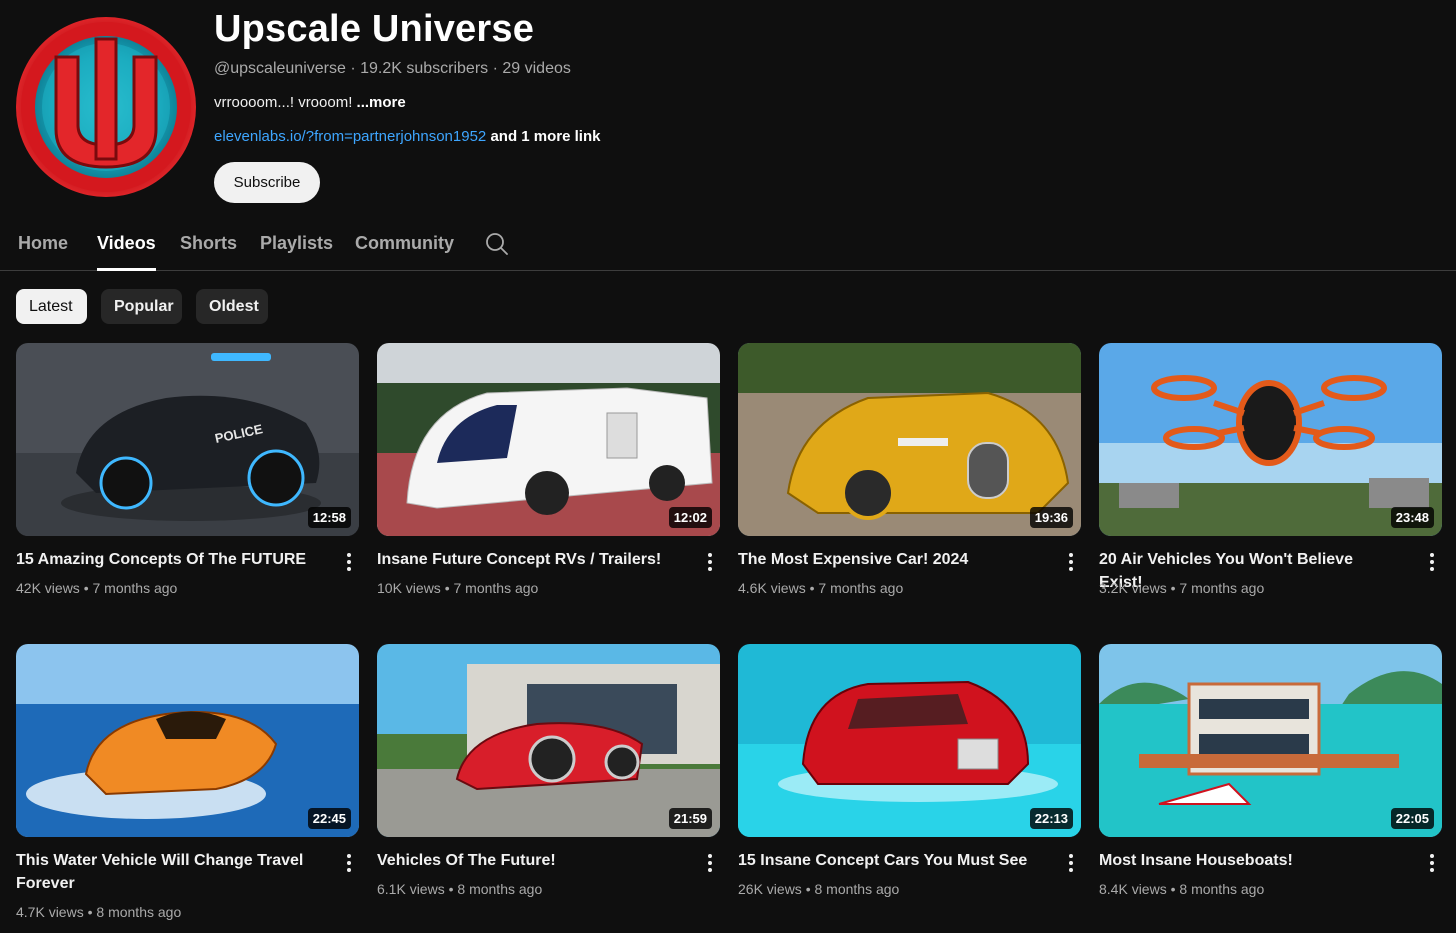 The width and height of the screenshot is (1456, 933). I want to click on video-thumbnail: 23:48, so click(1270, 439).